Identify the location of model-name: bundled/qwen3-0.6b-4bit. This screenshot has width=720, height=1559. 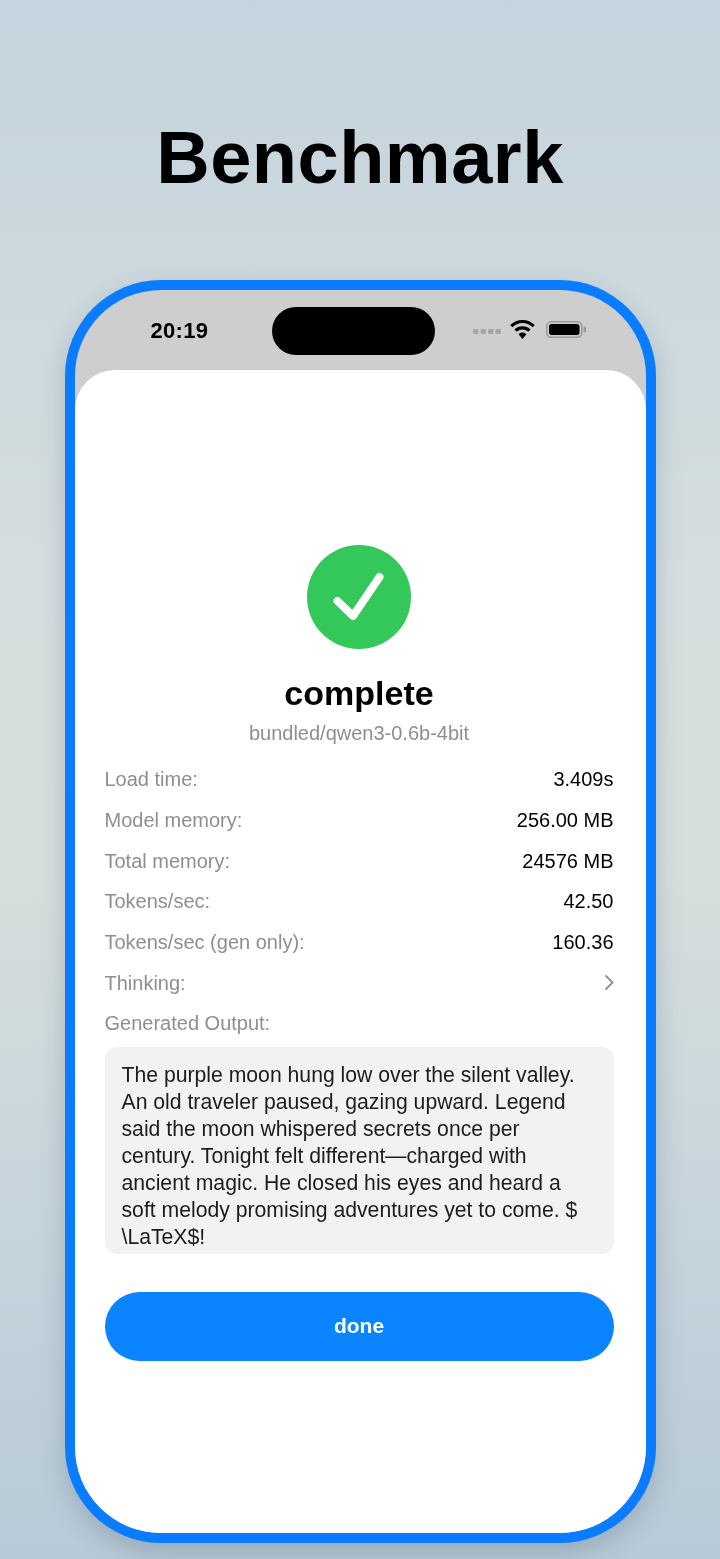
(359, 733).